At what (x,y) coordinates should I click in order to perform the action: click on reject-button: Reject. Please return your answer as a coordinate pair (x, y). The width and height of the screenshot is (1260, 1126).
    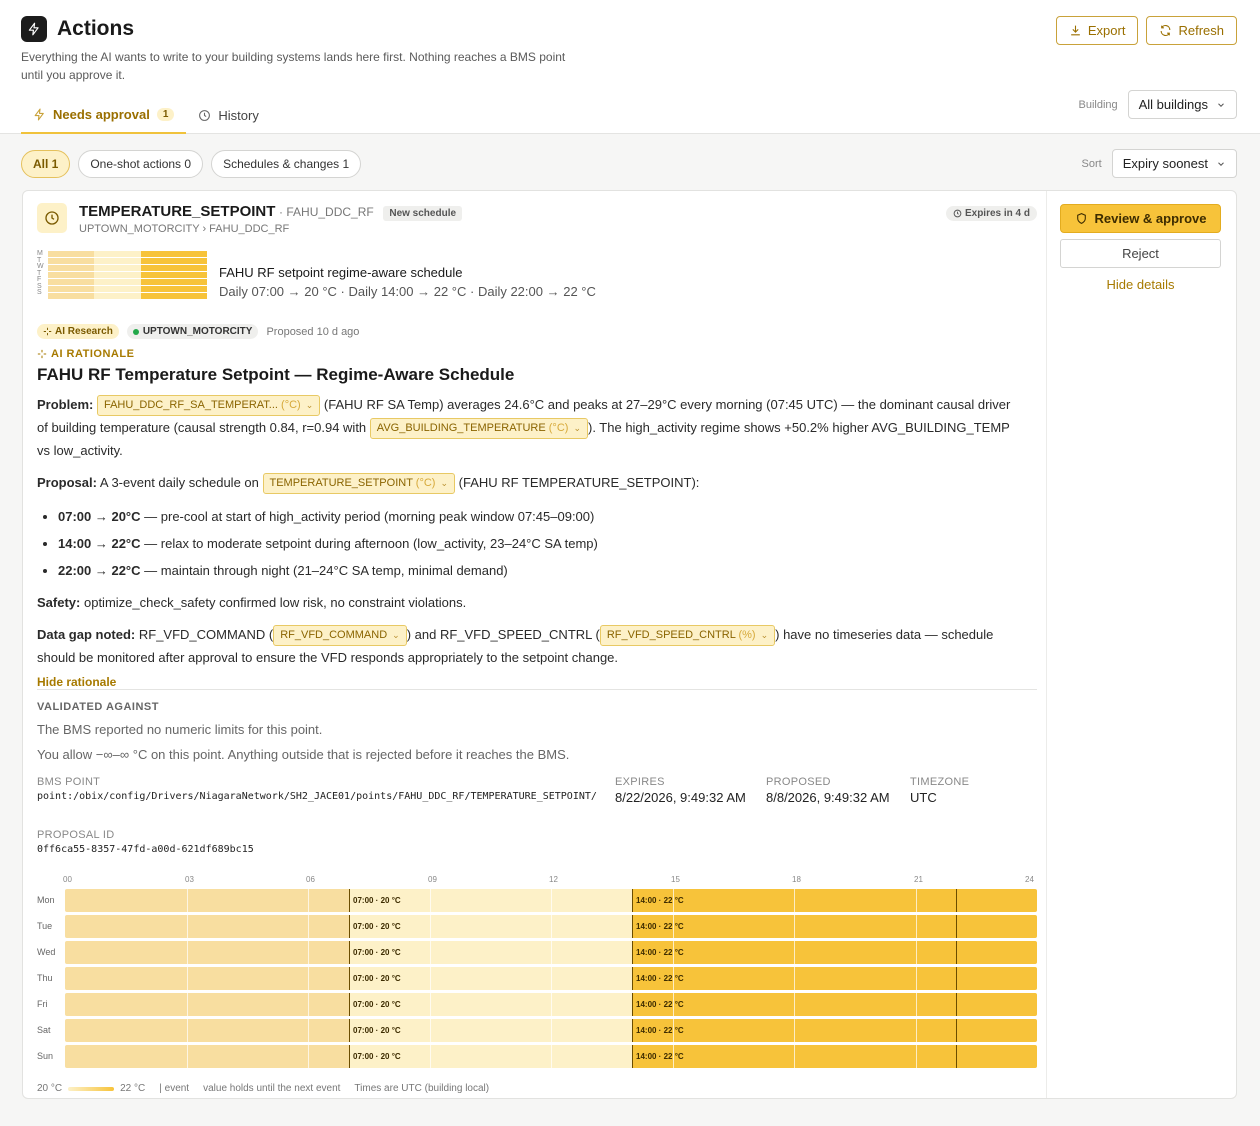
    Looking at the image, I should click on (1140, 253).